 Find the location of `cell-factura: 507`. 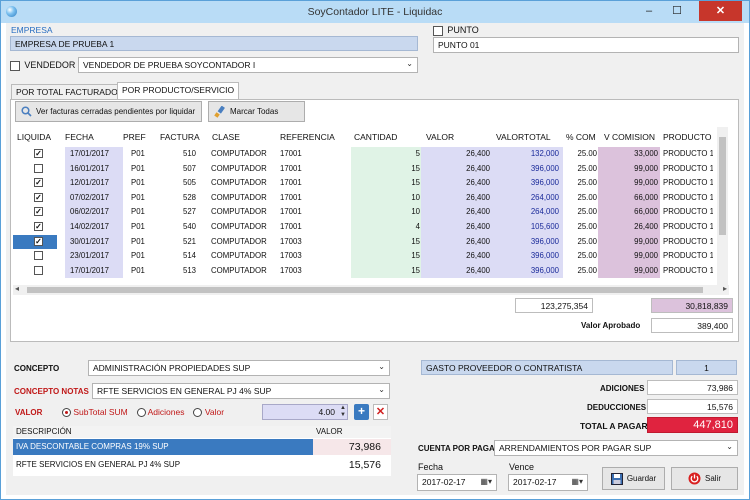

cell-factura: 507 is located at coordinates (179, 168).